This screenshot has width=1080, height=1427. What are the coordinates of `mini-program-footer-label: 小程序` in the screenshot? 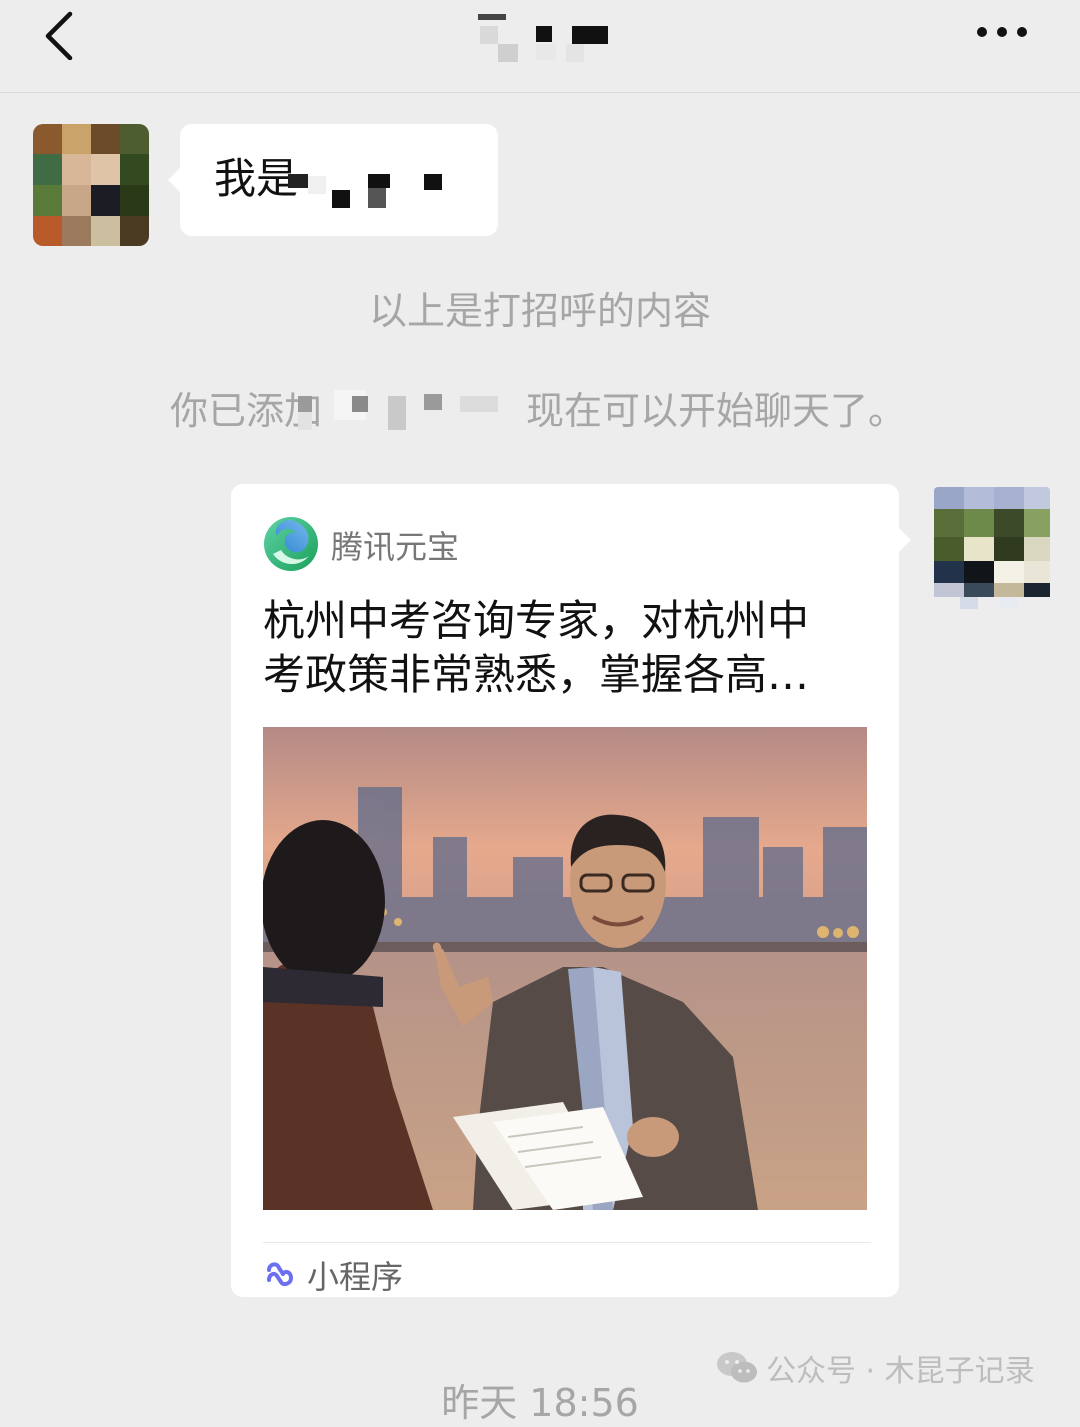 It's located at (355, 1277).